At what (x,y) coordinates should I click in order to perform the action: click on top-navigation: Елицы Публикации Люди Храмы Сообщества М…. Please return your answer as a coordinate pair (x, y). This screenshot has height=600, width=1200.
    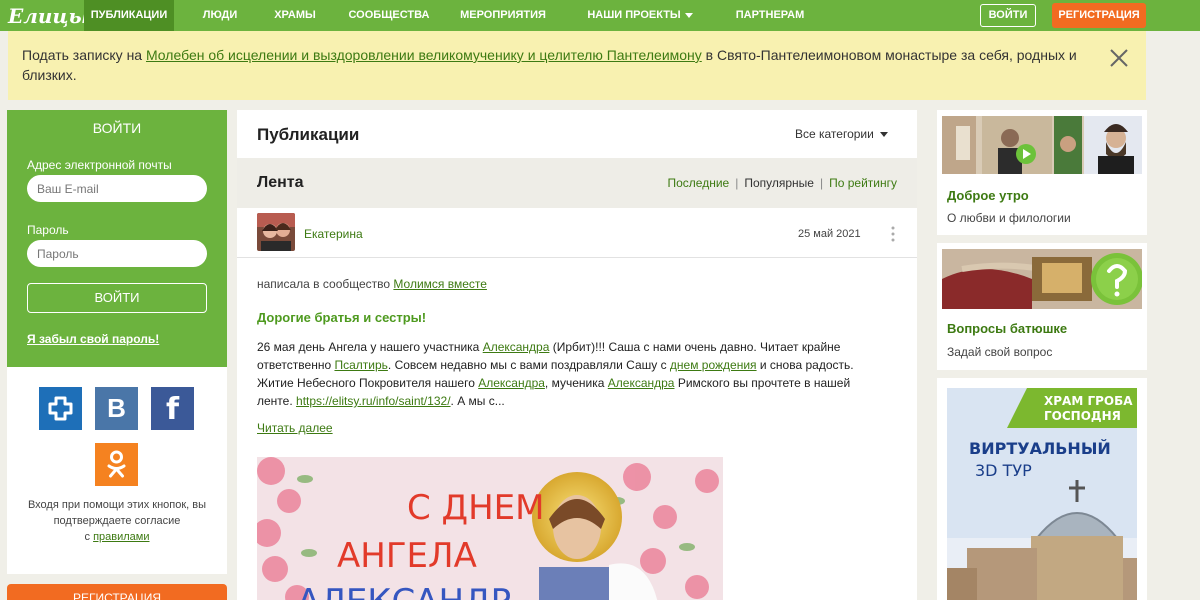
    Looking at the image, I should click on (600, 15).